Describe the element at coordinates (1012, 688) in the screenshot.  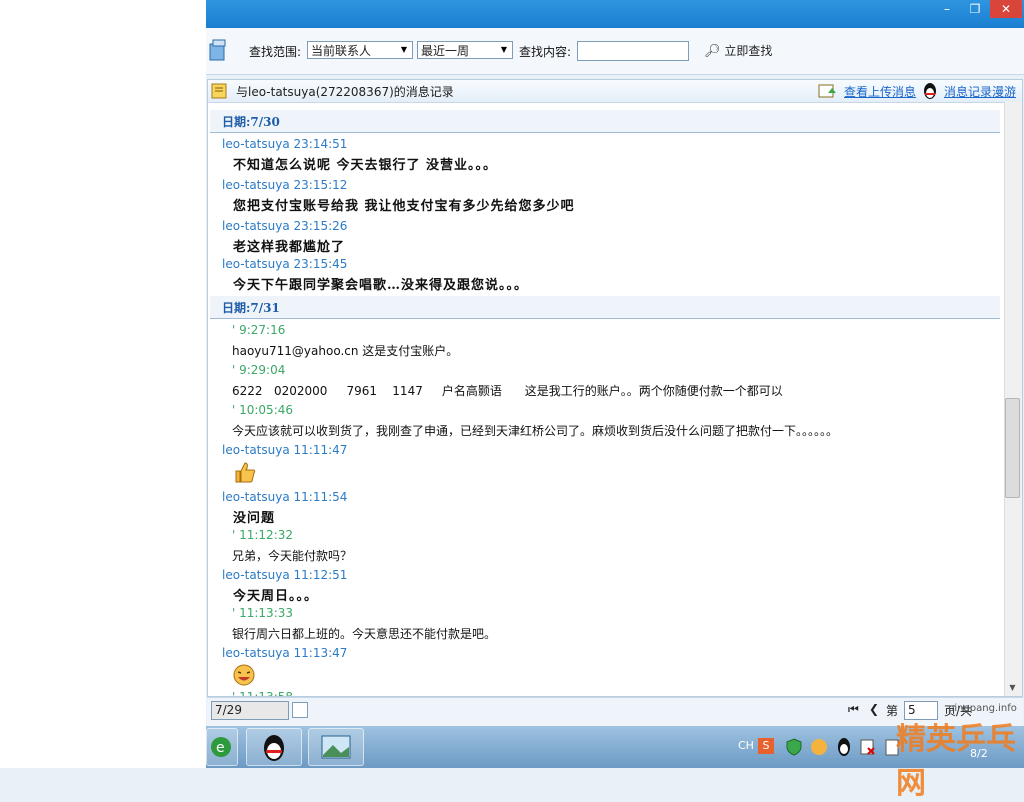
I see `scroll-down-arrow-icon: ▼` at that location.